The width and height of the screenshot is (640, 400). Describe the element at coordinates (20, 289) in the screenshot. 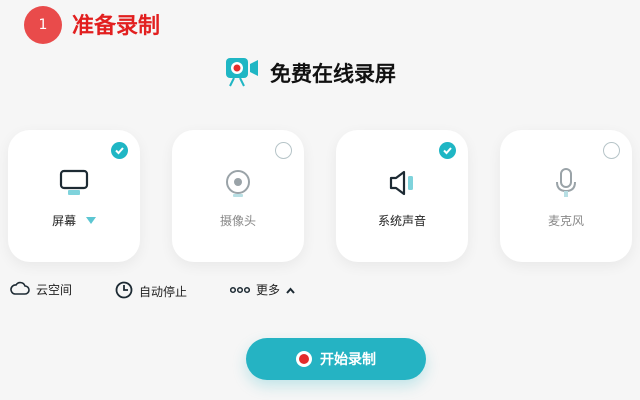

I see `cloud-icon` at that location.